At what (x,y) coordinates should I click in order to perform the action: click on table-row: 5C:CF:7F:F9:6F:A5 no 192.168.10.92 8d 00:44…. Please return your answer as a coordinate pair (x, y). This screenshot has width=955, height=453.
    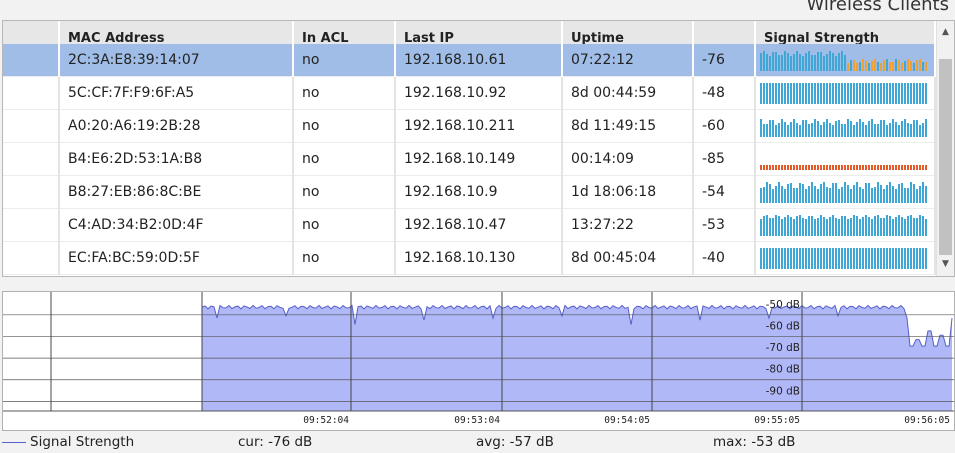
    Looking at the image, I should click on (469, 93).